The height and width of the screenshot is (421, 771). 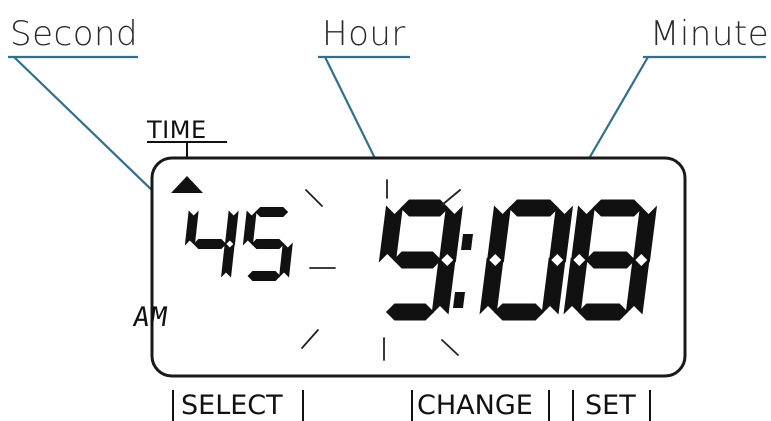 What do you see at coordinates (364, 34) in the screenshot?
I see `callout-hour-label: Hour` at bounding box center [364, 34].